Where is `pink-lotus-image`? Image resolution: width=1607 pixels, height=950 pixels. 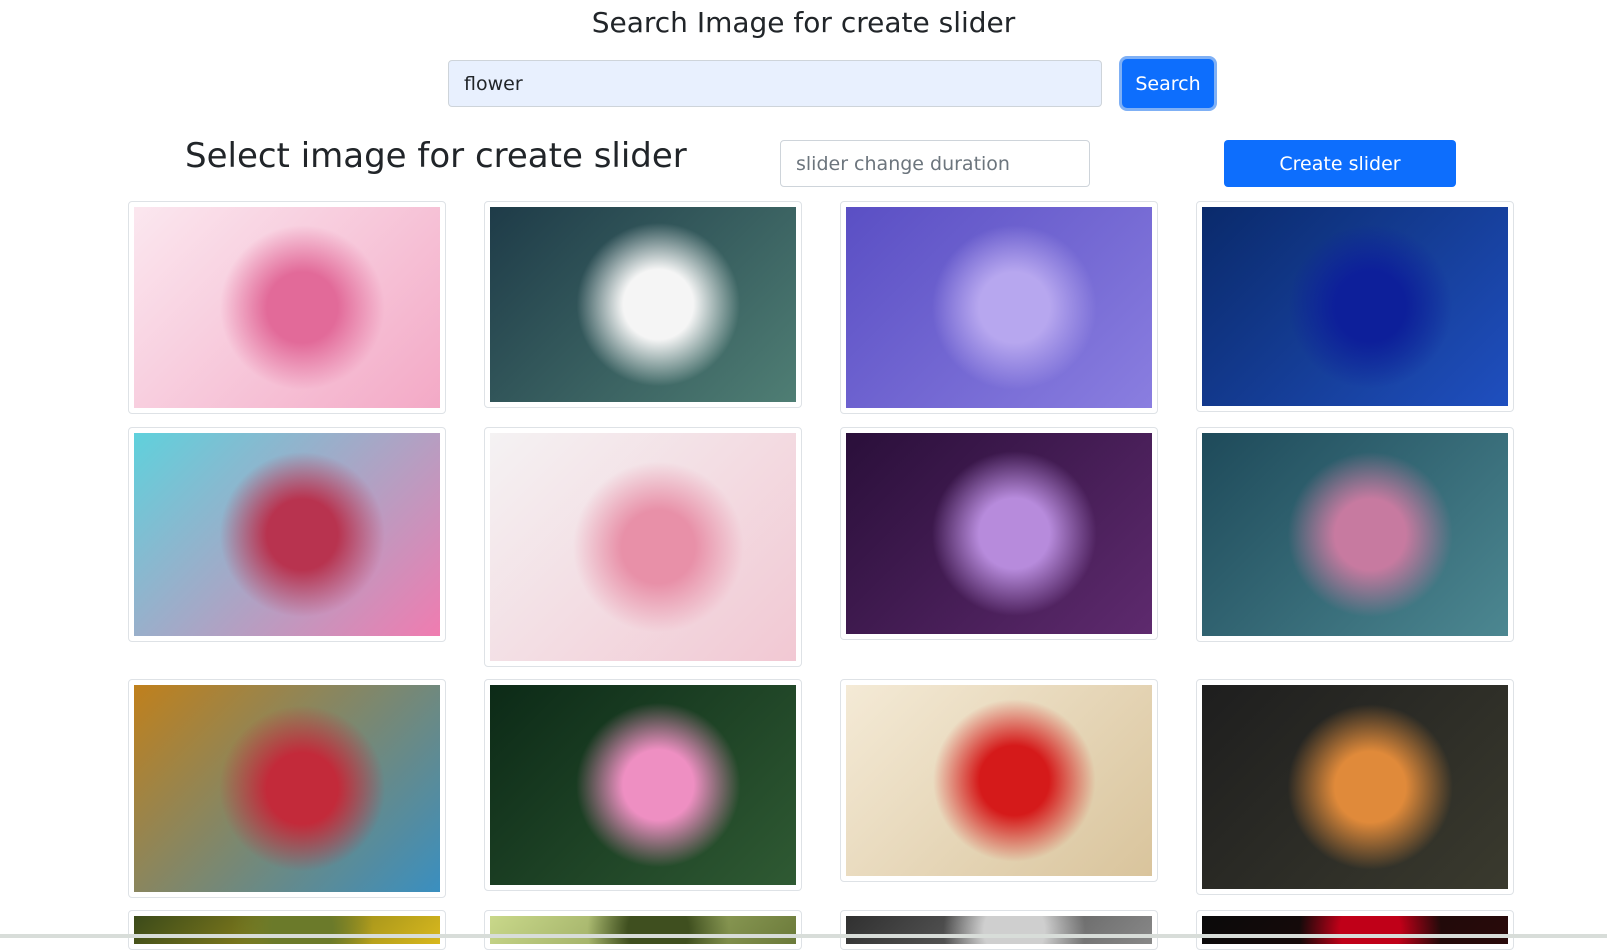
pink-lotus-image is located at coordinates (643, 785).